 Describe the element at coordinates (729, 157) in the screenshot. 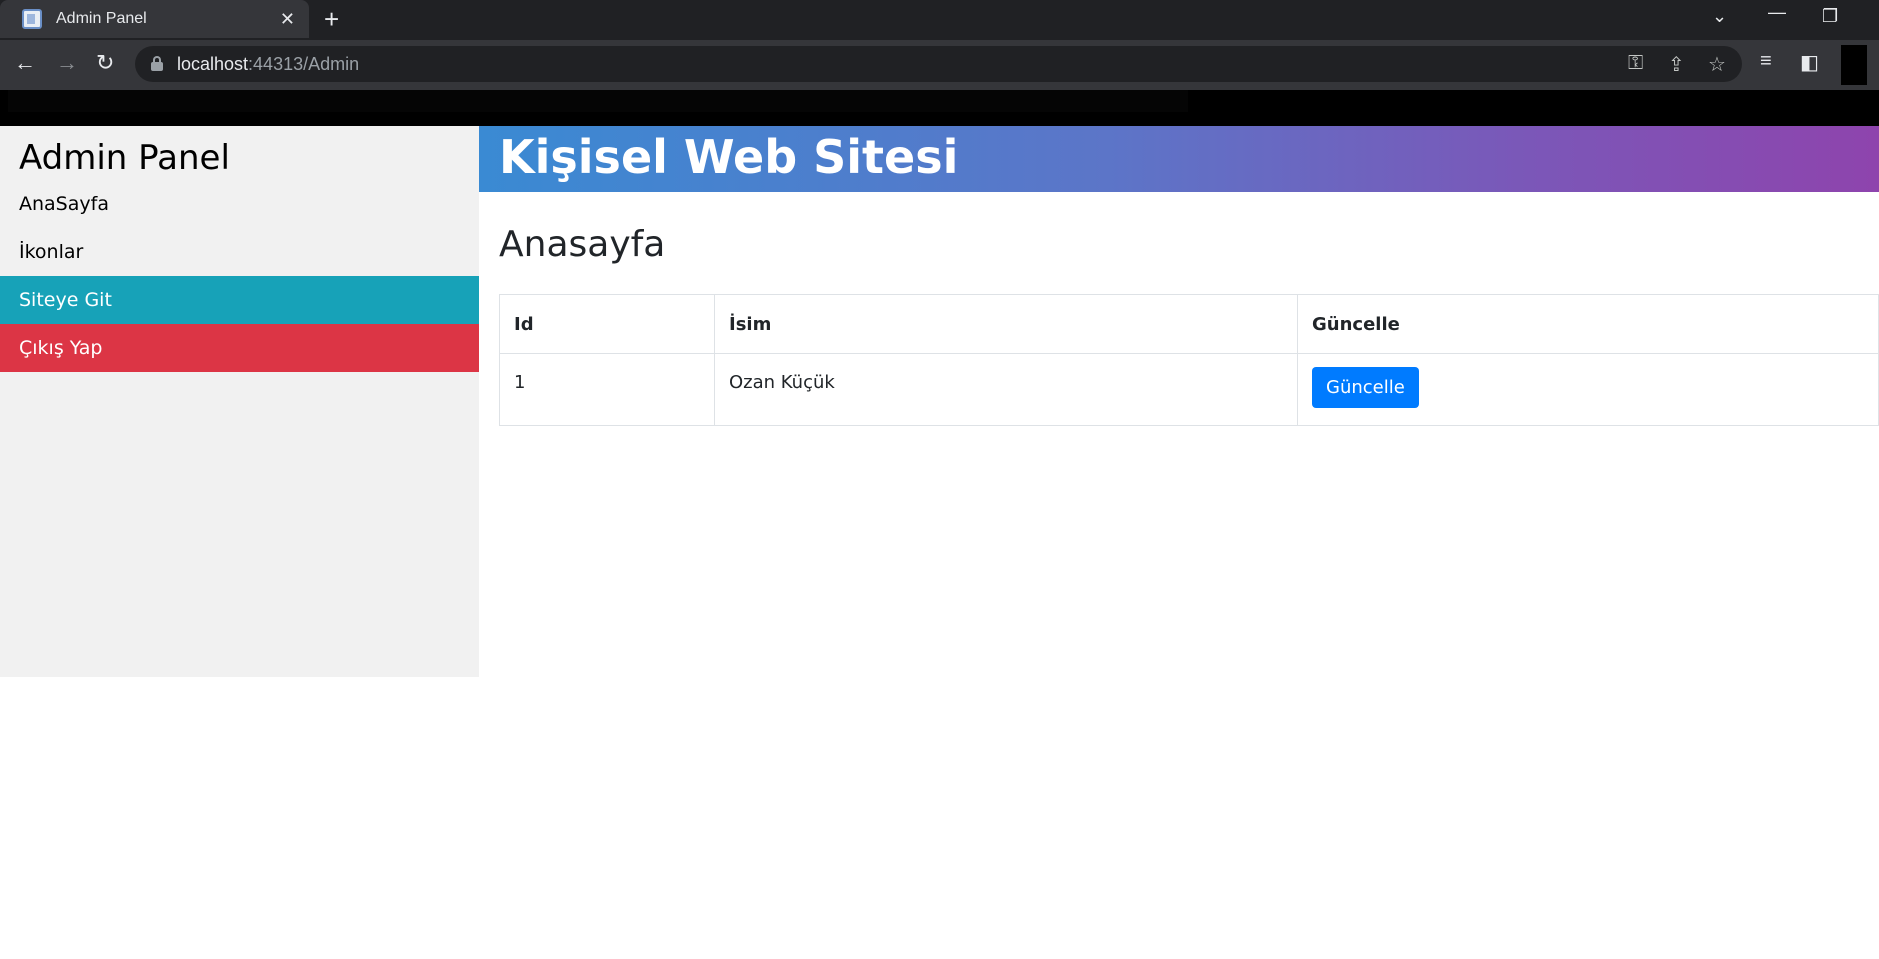

I see `site-title: Kişisel Web Sitesi` at that location.